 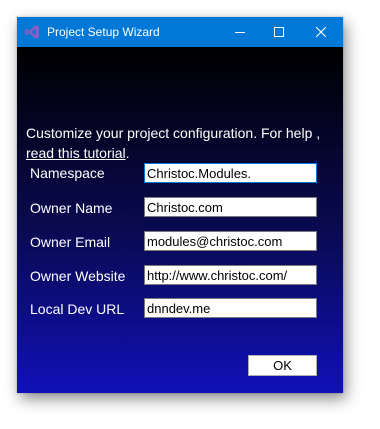 What do you see at coordinates (103, 32) in the screenshot?
I see `window-title: Project Setup Wizard` at bounding box center [103, 32].